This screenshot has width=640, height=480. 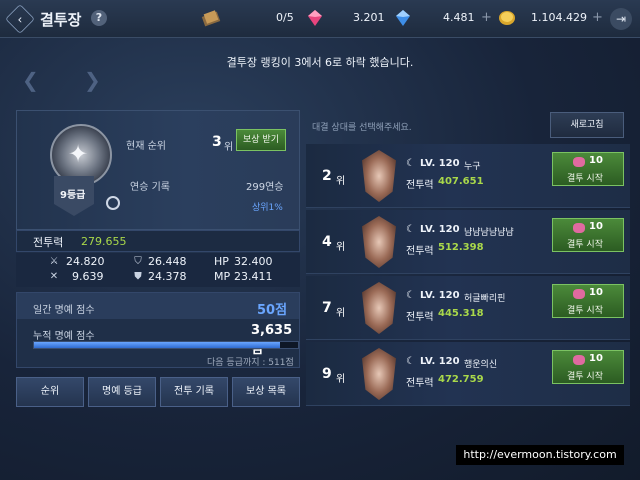 I want to click on add-blue-gem-plus-icon: +, so click(x=486, y=17).